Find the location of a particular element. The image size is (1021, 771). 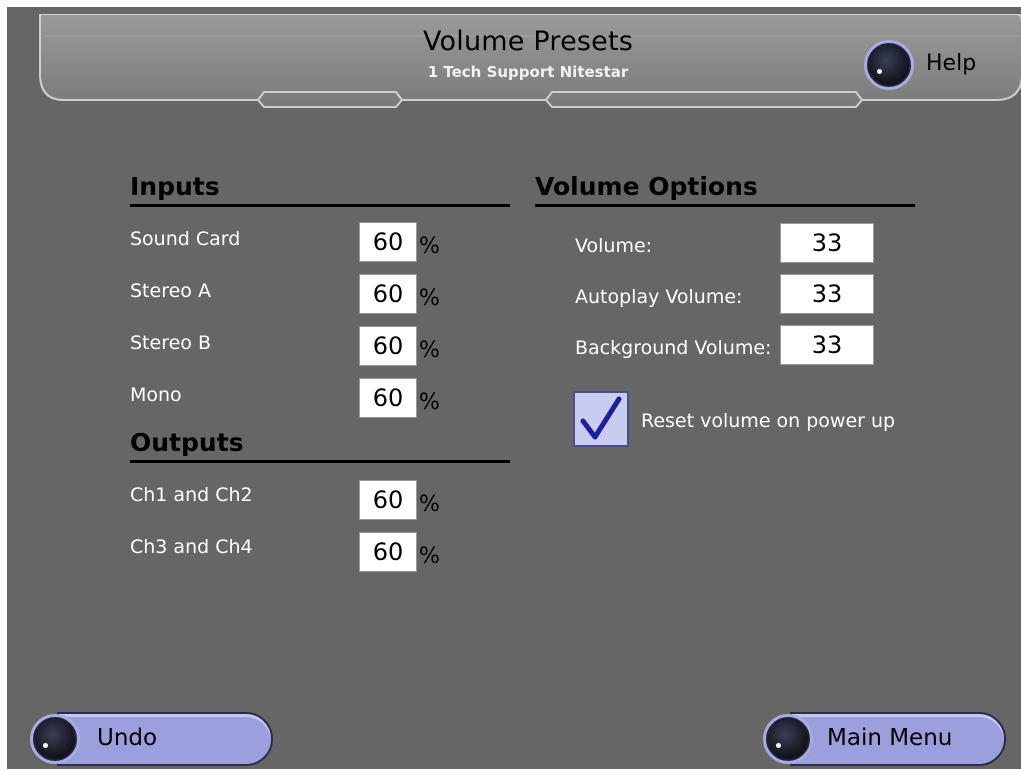

outputs-divider is located at coordinates (320, 461).